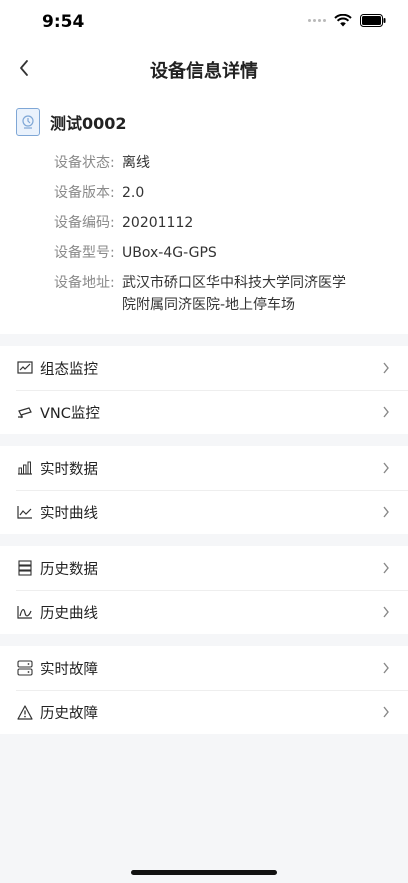 This screenshot has width=408, height=883. What do you see at coordinates (158, 223) in the screenshot?
I see `info-value: 20201112` at bounding box center [158, 223].